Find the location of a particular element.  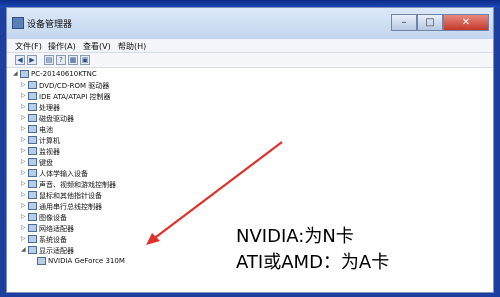

annotation-line-2: ATI或AMD：为A卡 is located at coordinates (313, 262).